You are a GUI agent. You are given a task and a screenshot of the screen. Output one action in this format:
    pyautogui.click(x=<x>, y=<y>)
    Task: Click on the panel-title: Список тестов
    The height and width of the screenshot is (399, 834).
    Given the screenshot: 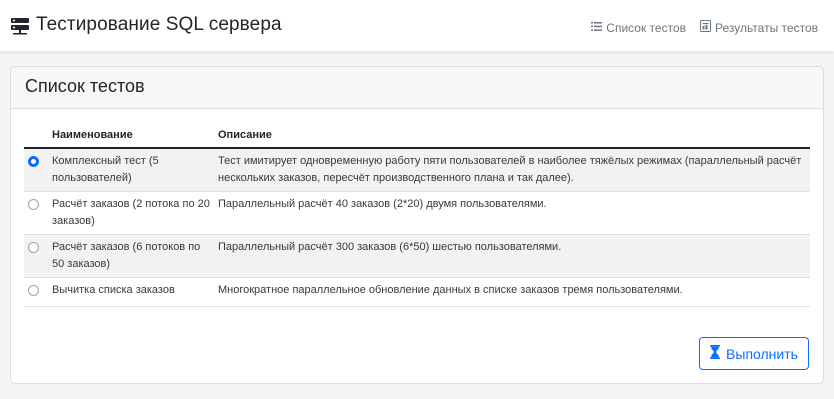 What is the action you would take?
    pyautogui.click(x=85, y=86)
    